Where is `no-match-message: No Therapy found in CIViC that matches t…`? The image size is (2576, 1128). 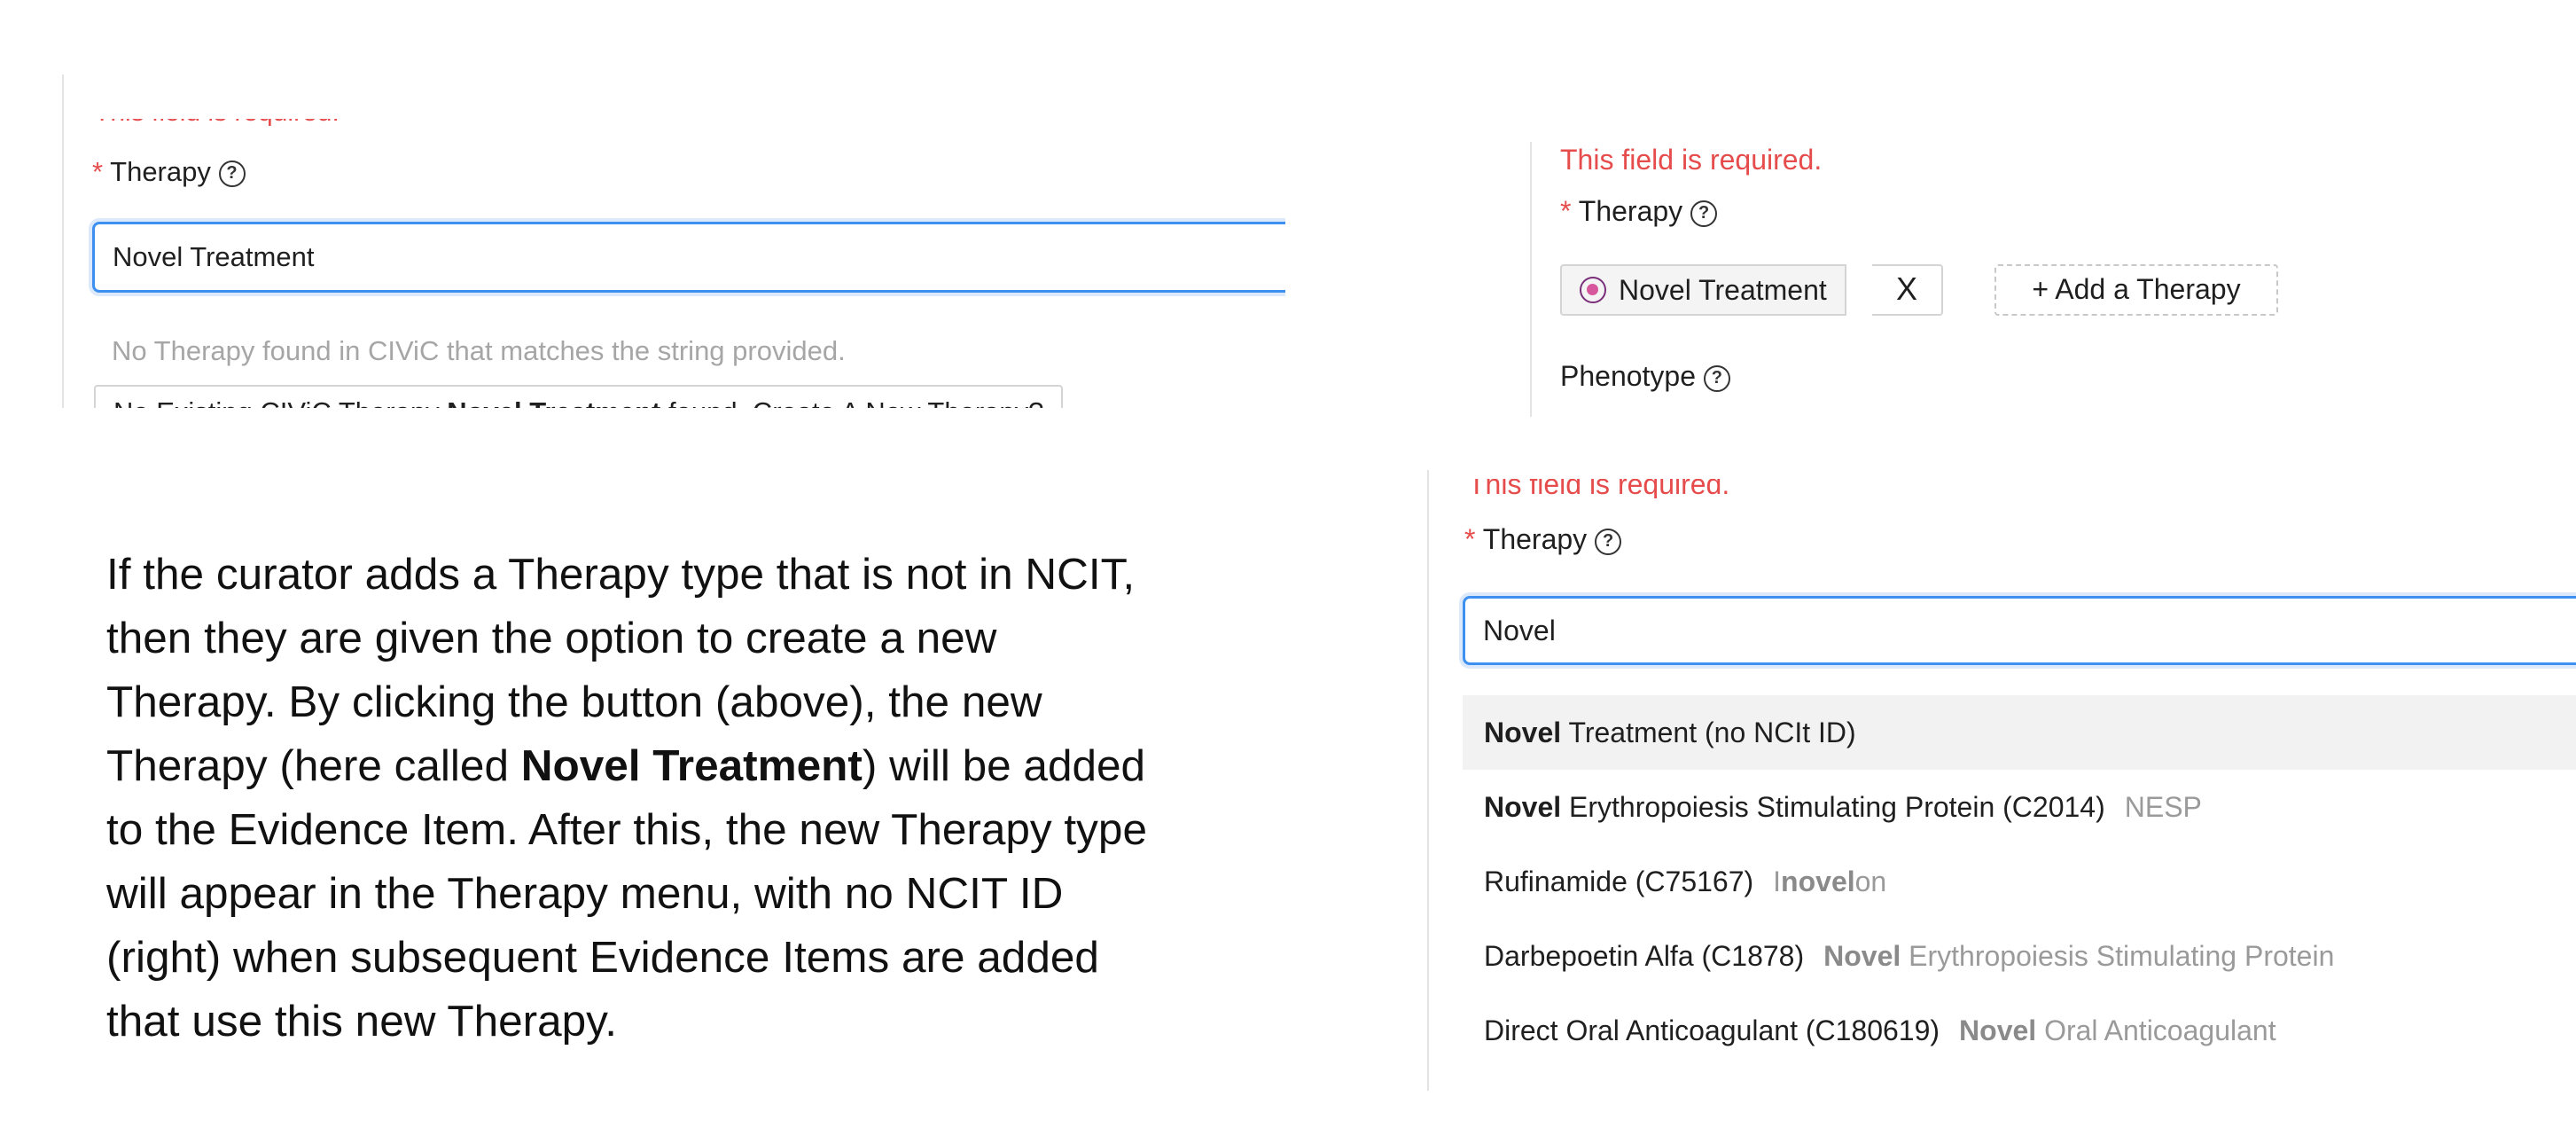
no-match-message: No Therapy found in CIViC that matches t… is located at coordinates (479, 350).